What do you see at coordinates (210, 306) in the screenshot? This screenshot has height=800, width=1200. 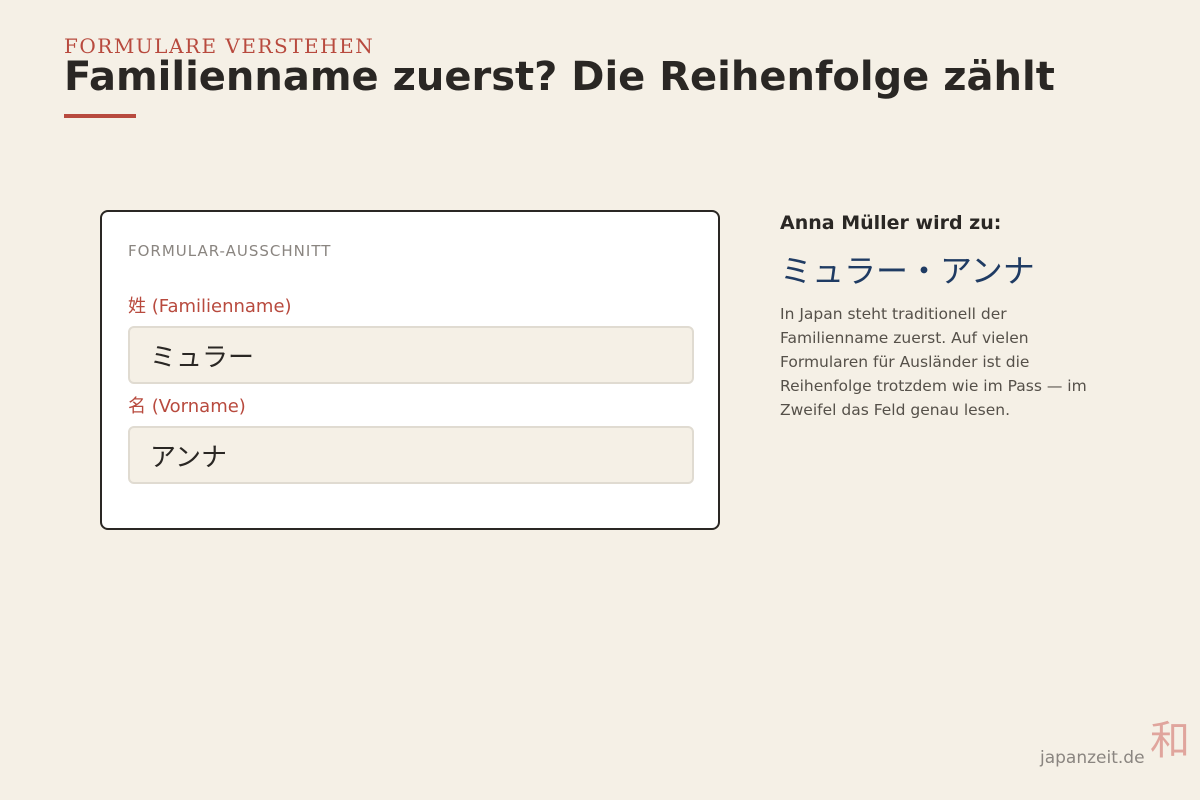 I see `family-name-label: 姓 (Familienname)` at bounding box center [210, 306].